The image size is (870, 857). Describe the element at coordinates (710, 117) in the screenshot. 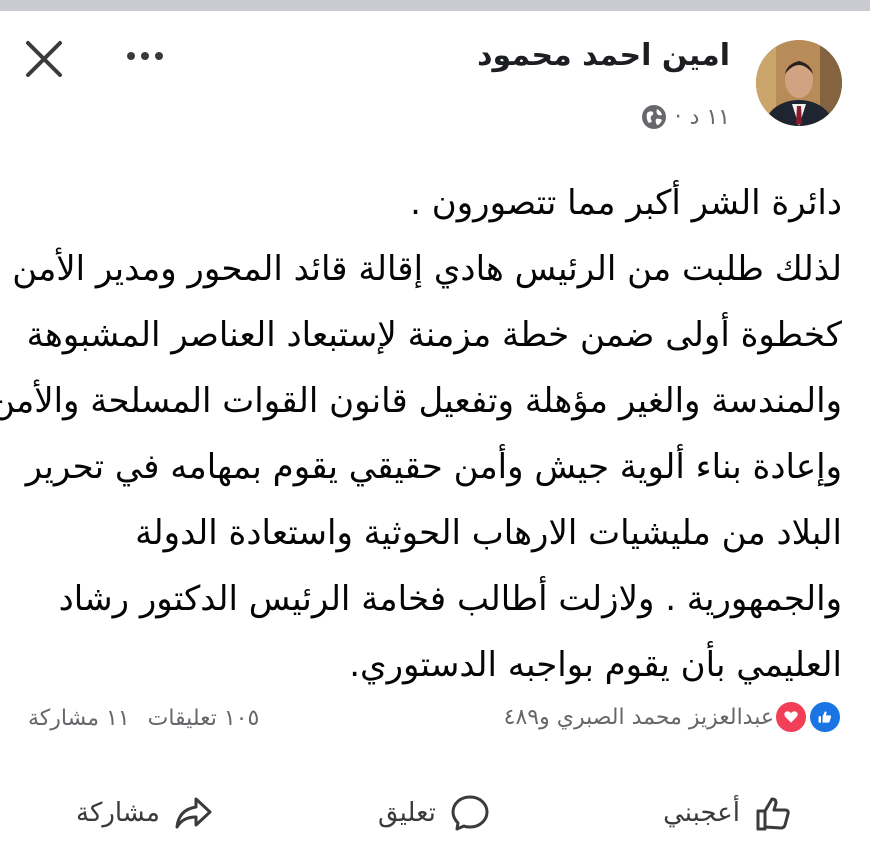

I see `post-time: ١١ د` at that location.